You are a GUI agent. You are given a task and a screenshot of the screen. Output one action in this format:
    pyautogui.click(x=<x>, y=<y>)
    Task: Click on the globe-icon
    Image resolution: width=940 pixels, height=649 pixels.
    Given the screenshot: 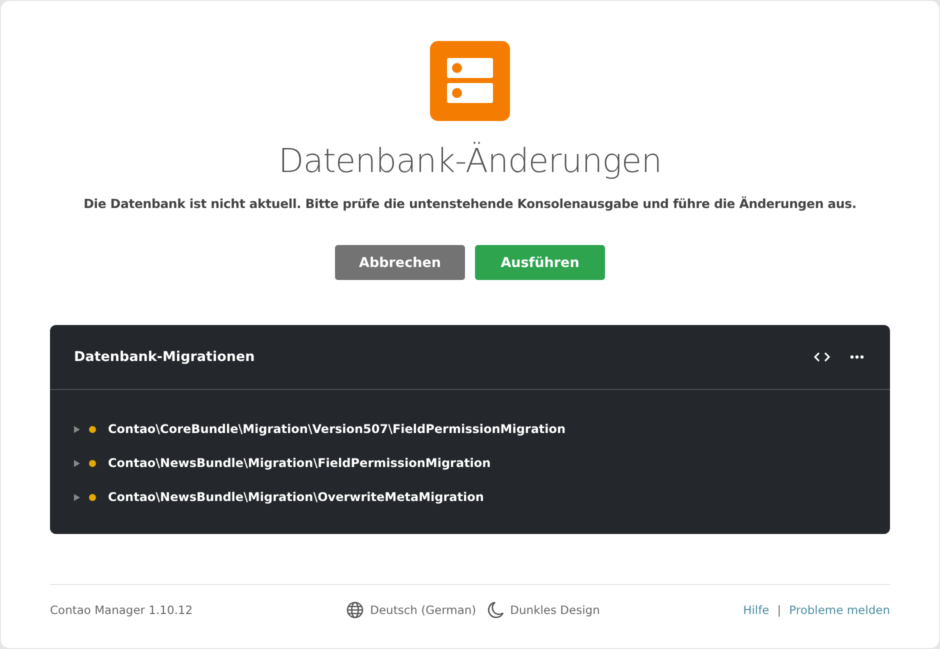 What is the action you would take?
    pyautogui.click(x=355, y=610)
    